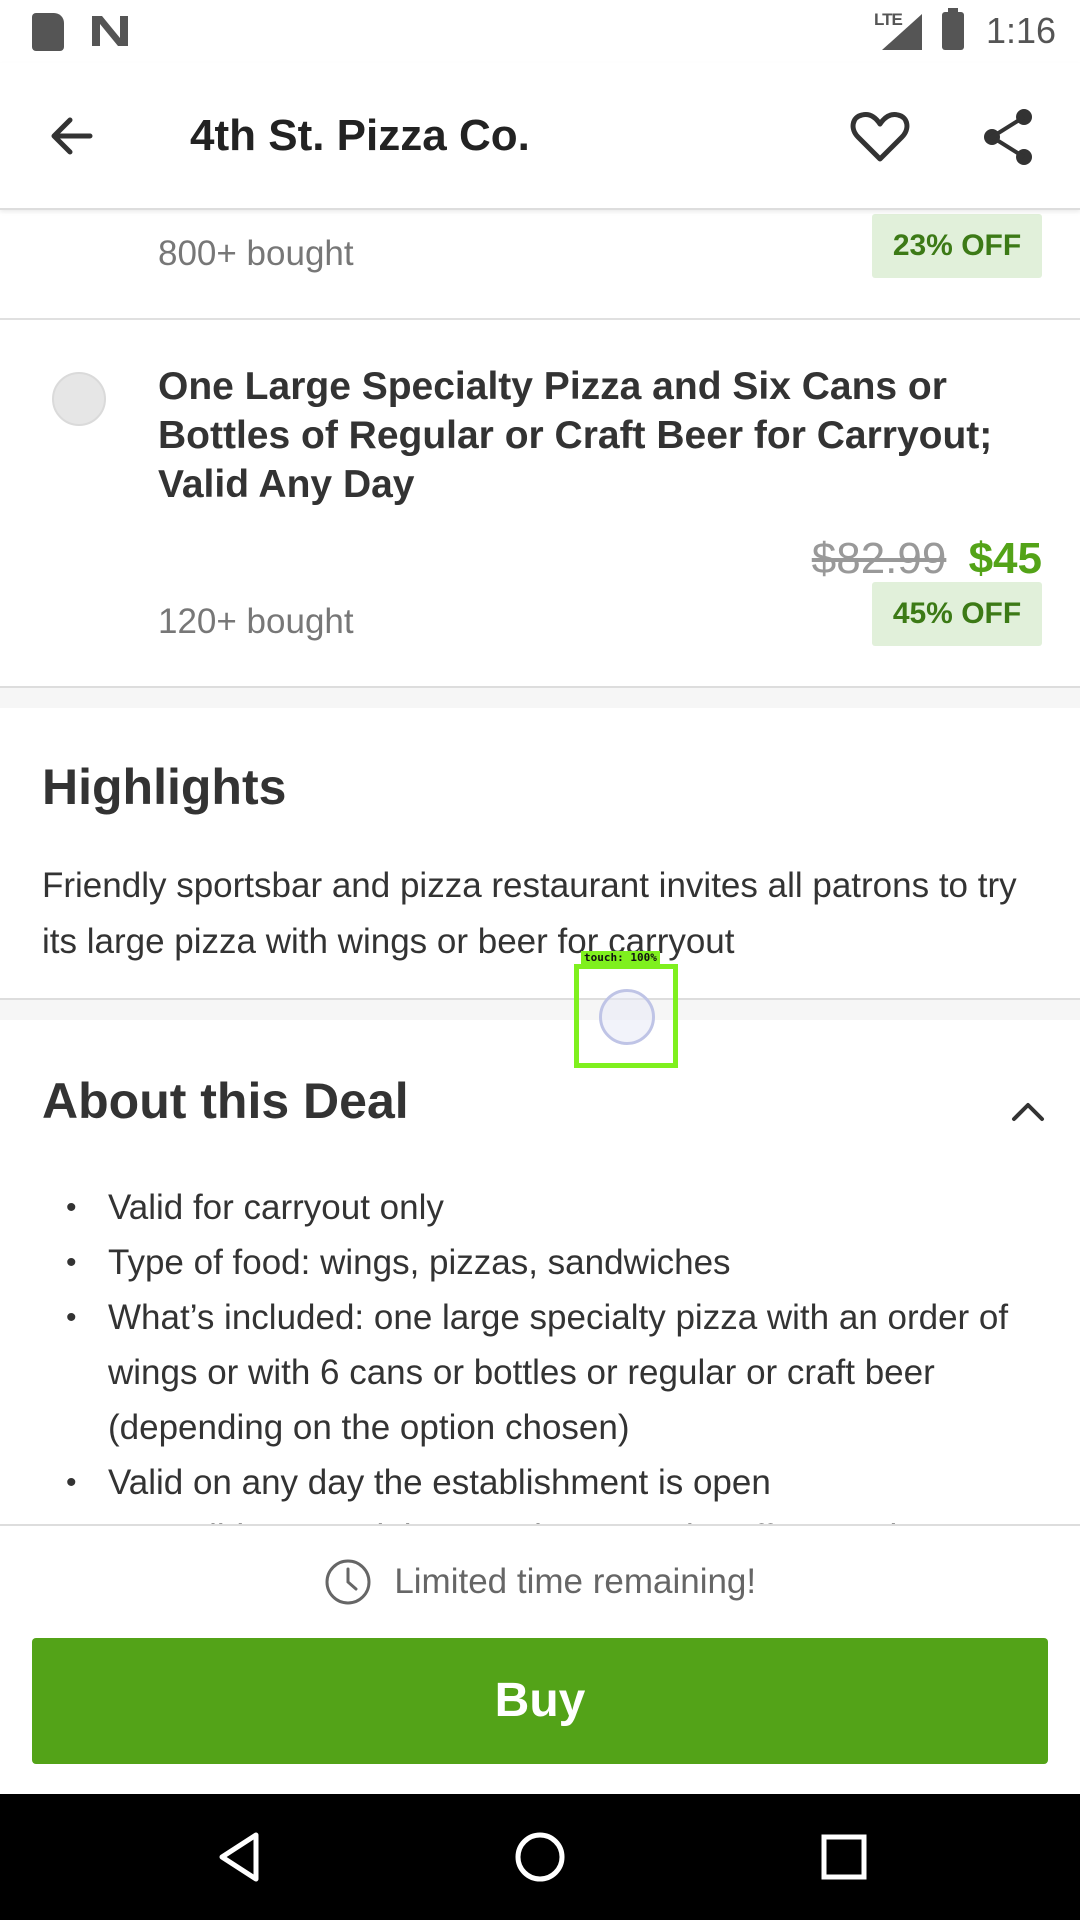  Describe the element at coordinates (1028, 1110) in the screenshot. I see `chevron-up-icon` at that location.